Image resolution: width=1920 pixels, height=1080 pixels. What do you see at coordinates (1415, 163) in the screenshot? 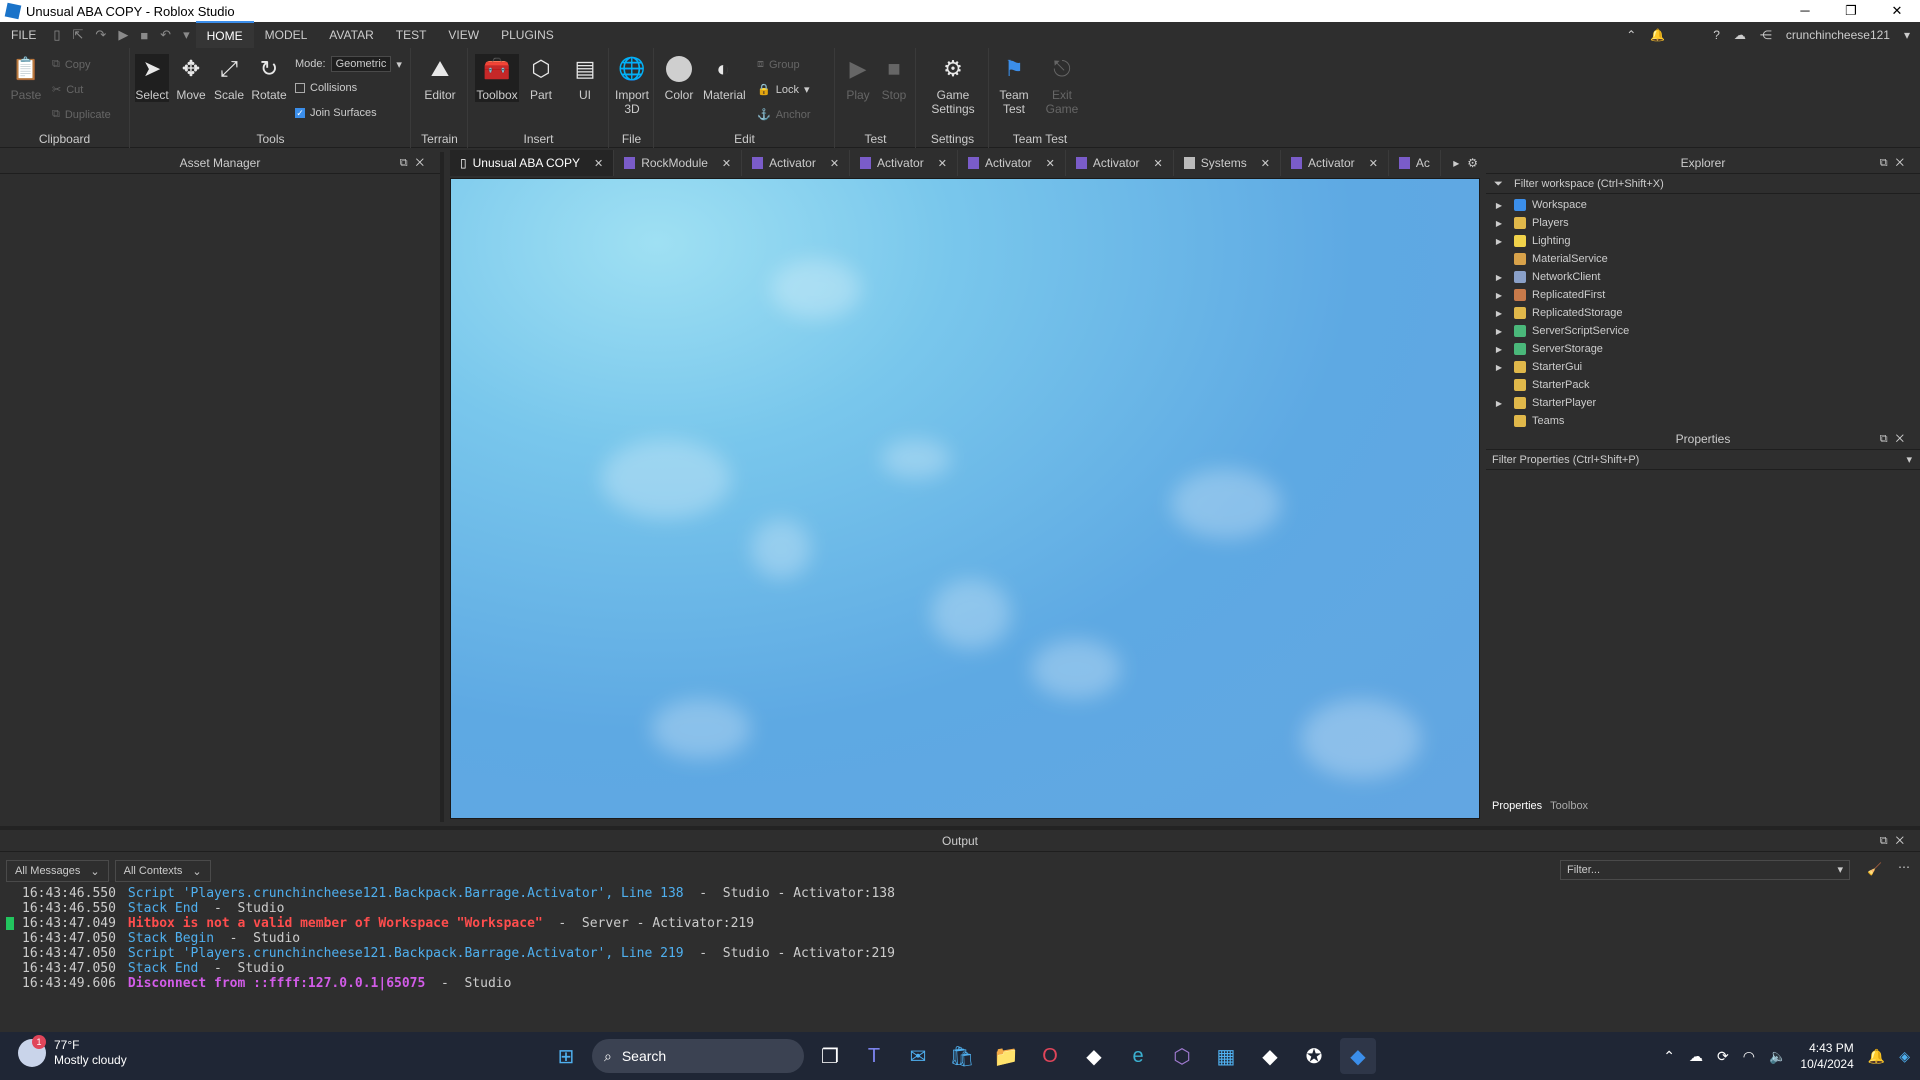
I see `tab-script: Ac` at bounding box center [1415, 163].